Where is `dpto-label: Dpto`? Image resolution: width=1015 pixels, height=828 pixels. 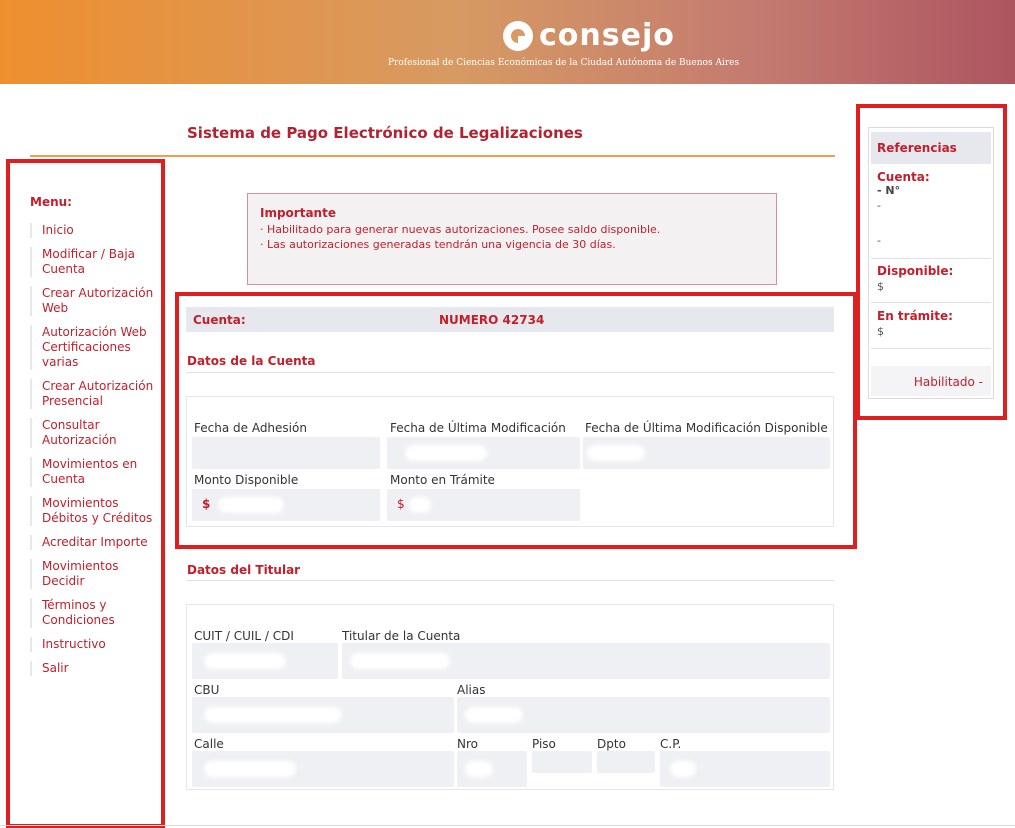 dpto-label: Dpto is located at coordinates (611, 744).